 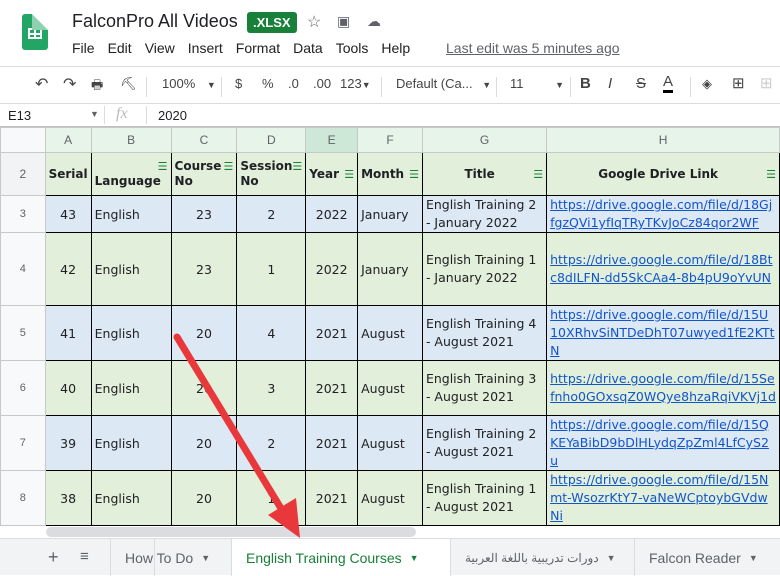 What do you see at coordinates (308, 48) in the screenshot?
I see `menu-data: Data` at bounding box center [308, 48].